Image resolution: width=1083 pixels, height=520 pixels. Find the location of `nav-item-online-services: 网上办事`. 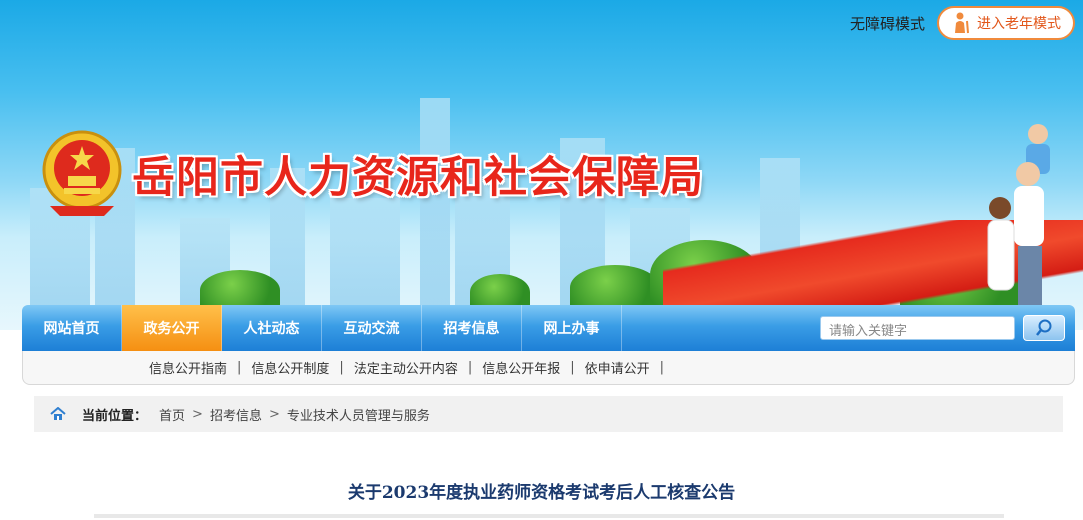

nav-item-online-services: 网上办事 is located at coordinates (572, 328).